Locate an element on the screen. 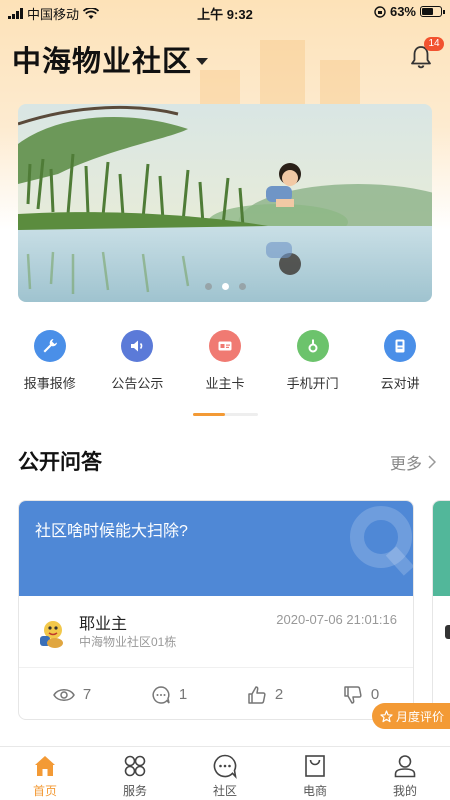 This screenshot has height=800, width=450. thumbs-up-icon is located at coordinates (257, 694).